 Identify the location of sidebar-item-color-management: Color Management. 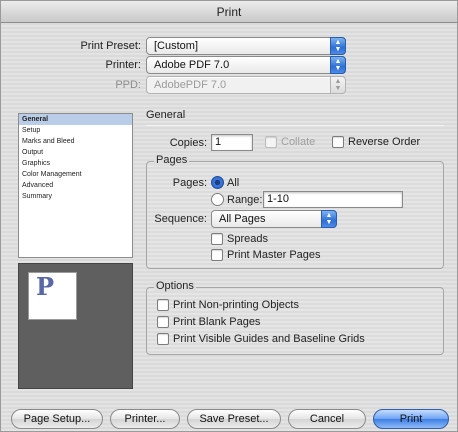
(75, 174).